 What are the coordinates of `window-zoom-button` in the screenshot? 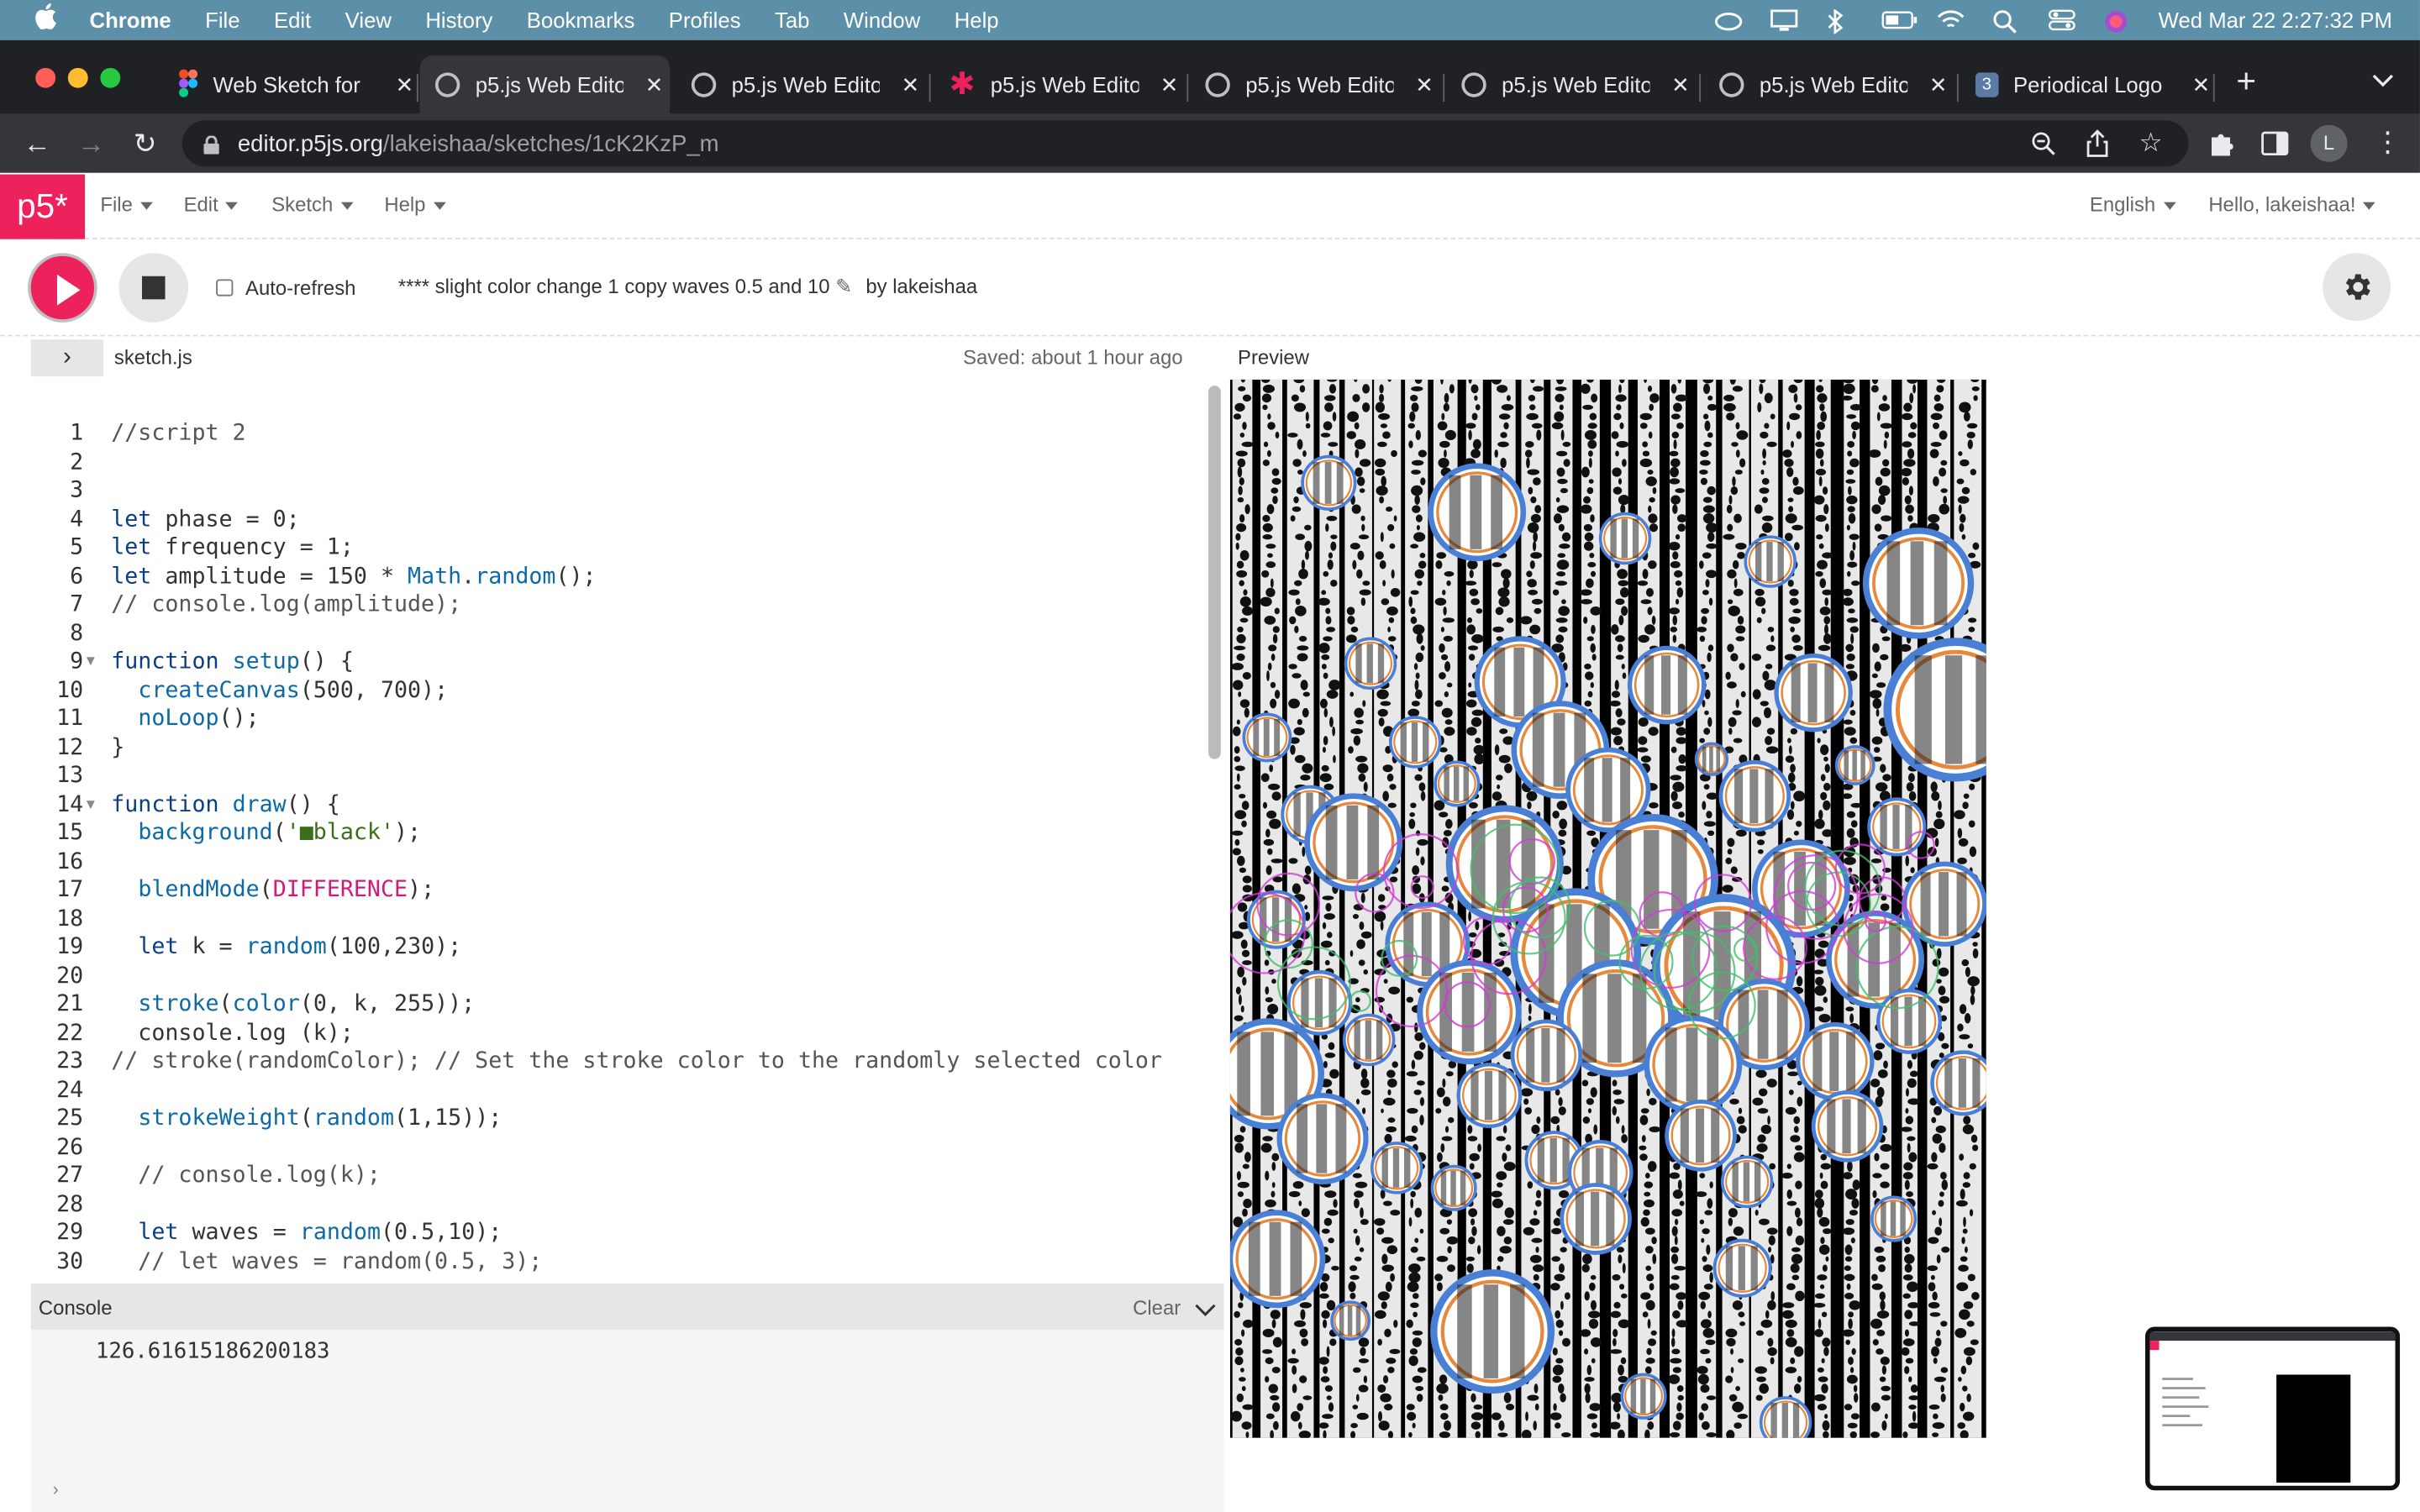 It's located at (110, 77).